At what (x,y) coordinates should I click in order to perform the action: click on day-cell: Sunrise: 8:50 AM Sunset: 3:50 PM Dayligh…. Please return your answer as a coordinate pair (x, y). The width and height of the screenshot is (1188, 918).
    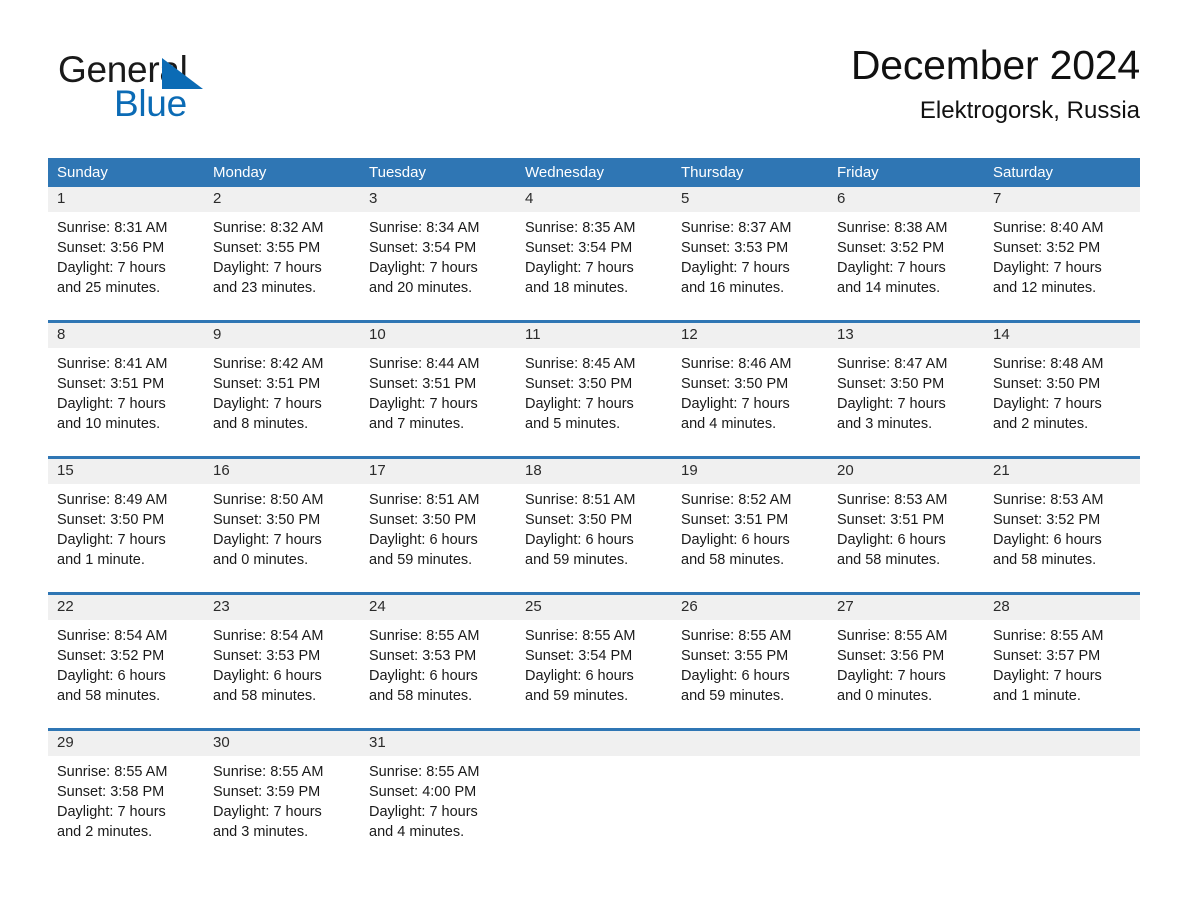
    Looking at the image, I should click on (282, 539).